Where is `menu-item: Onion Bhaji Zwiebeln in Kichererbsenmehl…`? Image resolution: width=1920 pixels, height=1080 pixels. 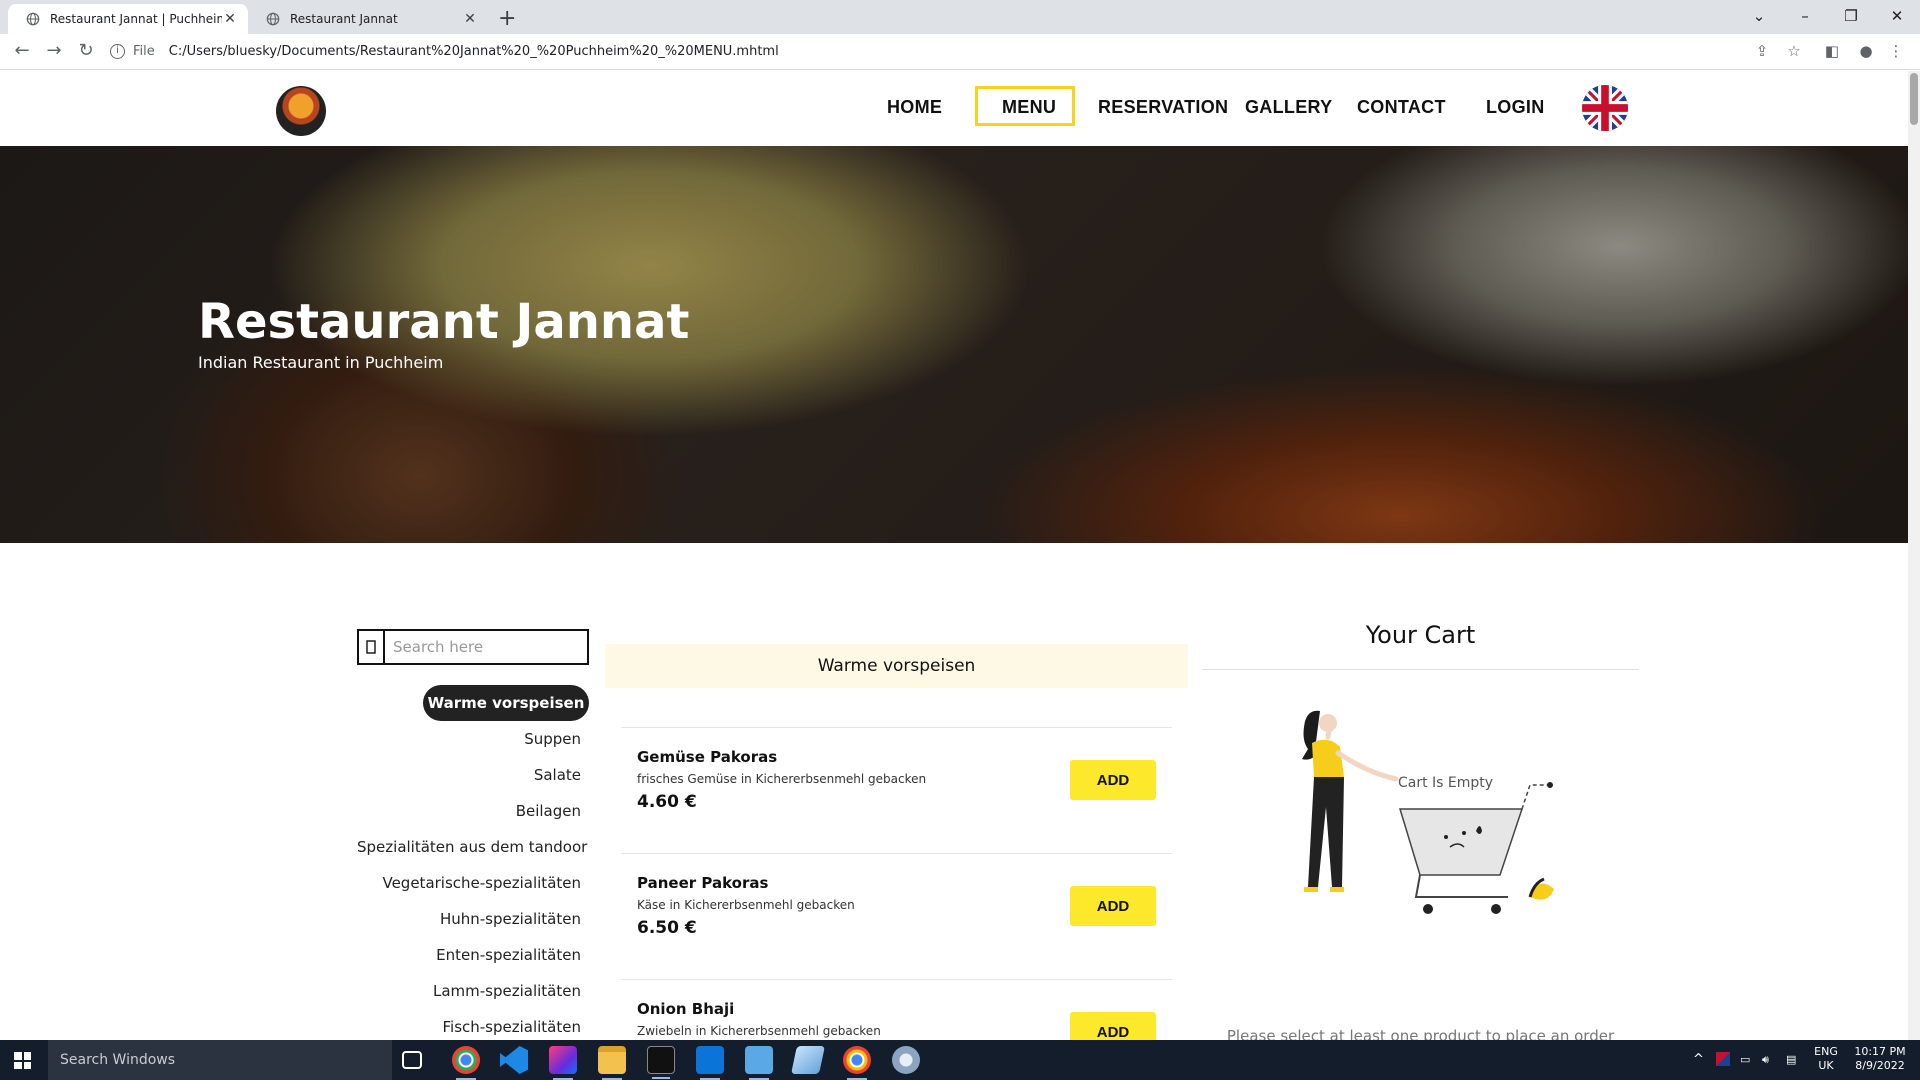
menu-item: Onion Bhaji Zwiebeln in Kichererbsenmehl… is located at coordinates (896, 1009).